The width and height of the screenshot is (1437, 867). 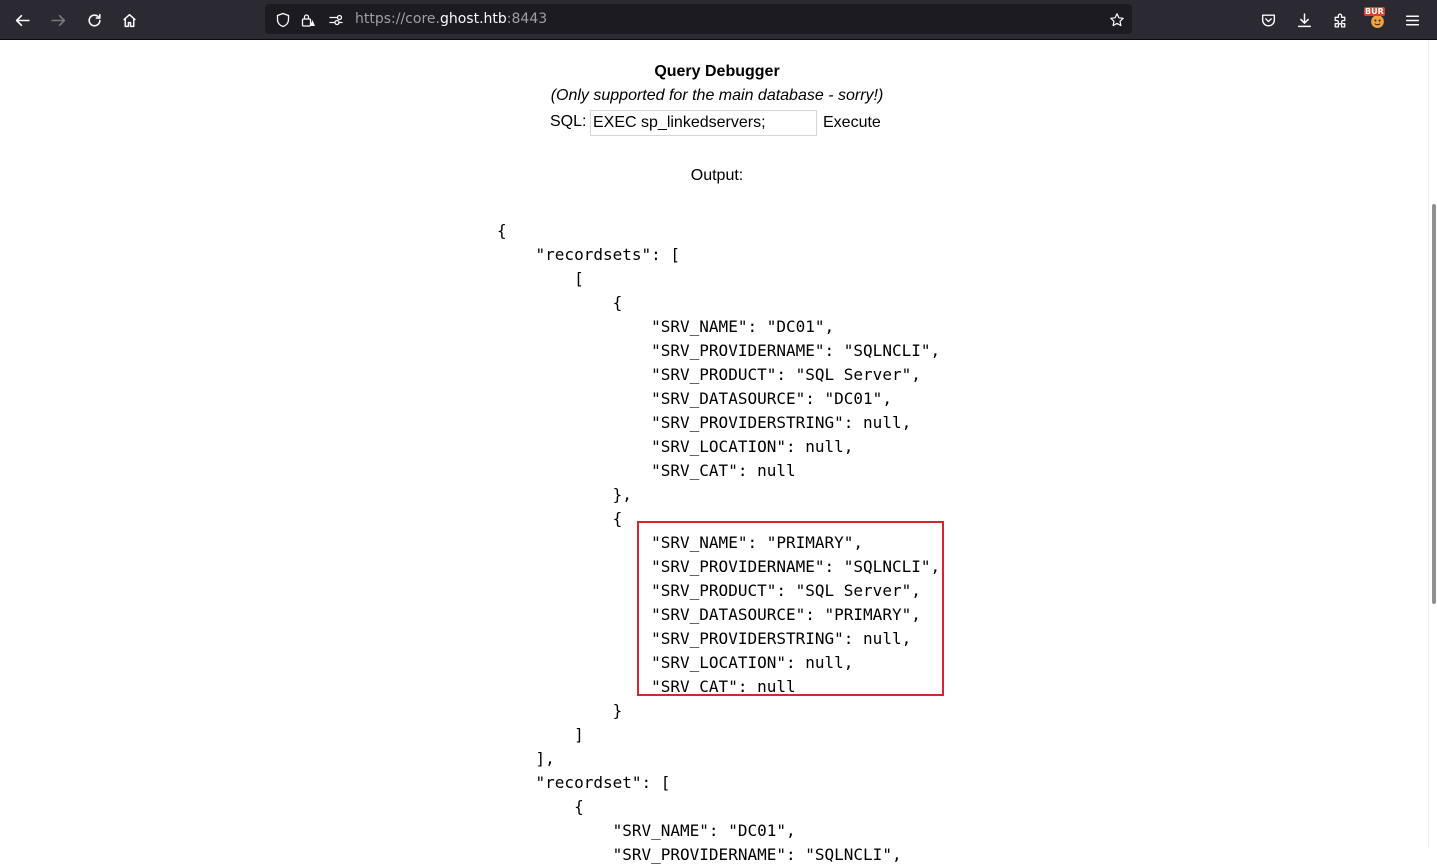 I want to click on arrow-left-icon, so click(x=22, y=20).